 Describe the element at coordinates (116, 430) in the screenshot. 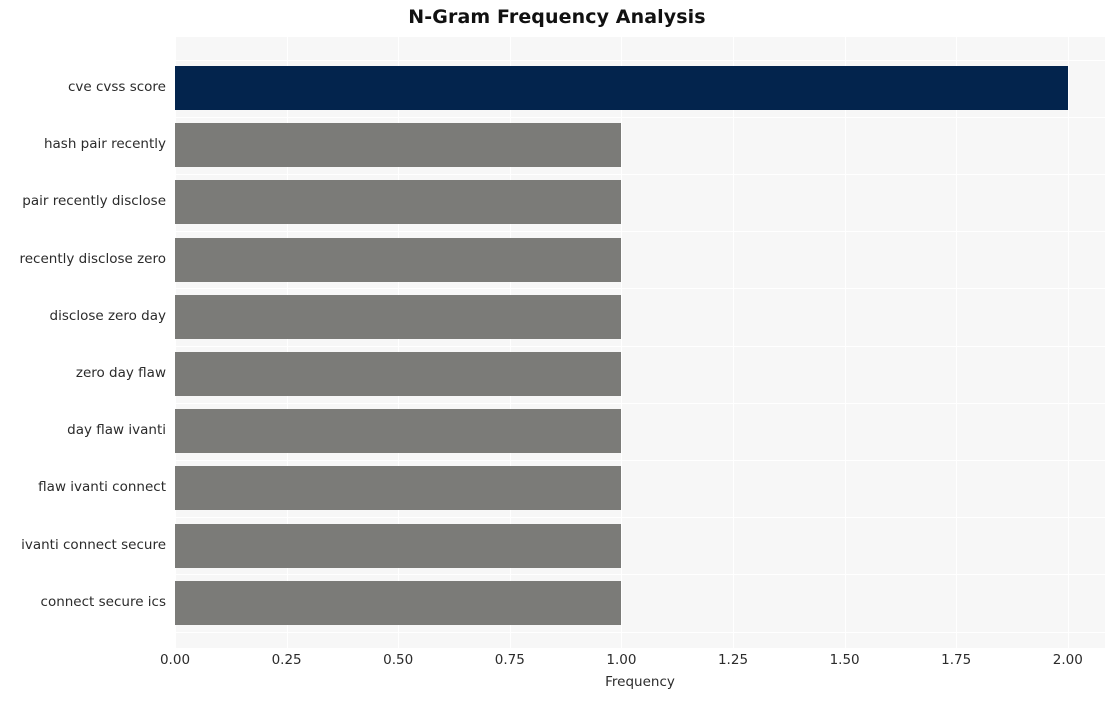

I see `y-axis-tick-label: day flaw ivanti` at that location.